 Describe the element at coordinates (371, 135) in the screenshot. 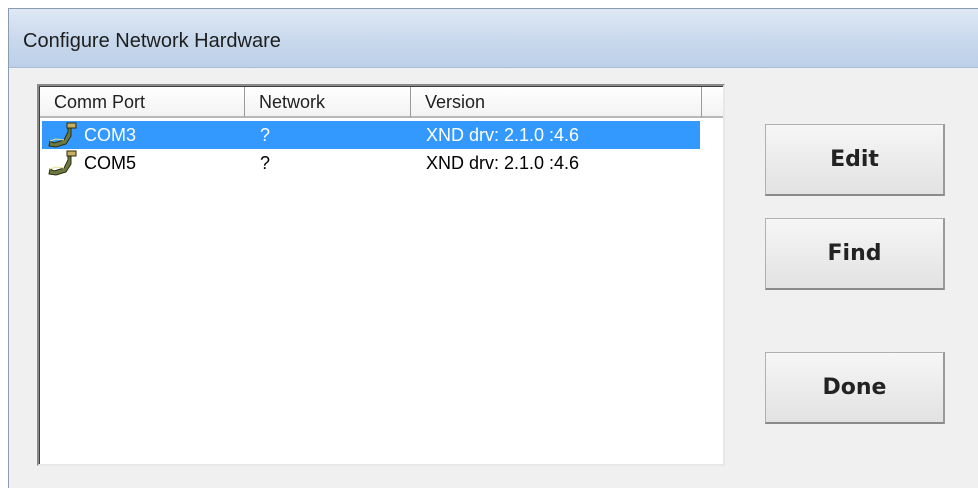

I see `list-item: COM3 ? XND drv: 2.1.0 :4.6` at that location.